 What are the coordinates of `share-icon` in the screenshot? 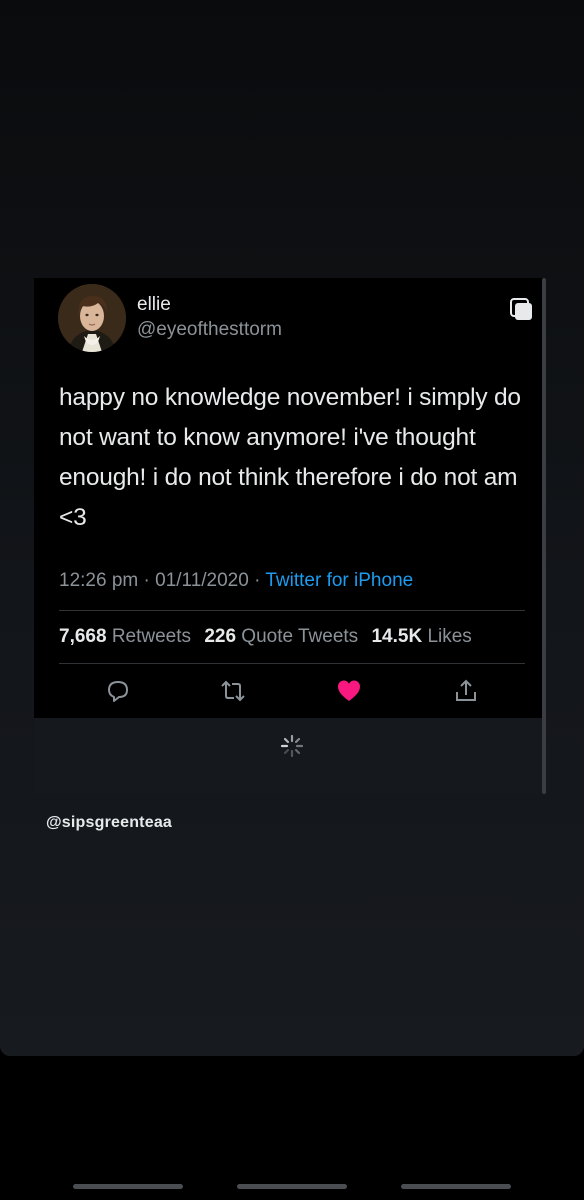 It's located at (466, 690).